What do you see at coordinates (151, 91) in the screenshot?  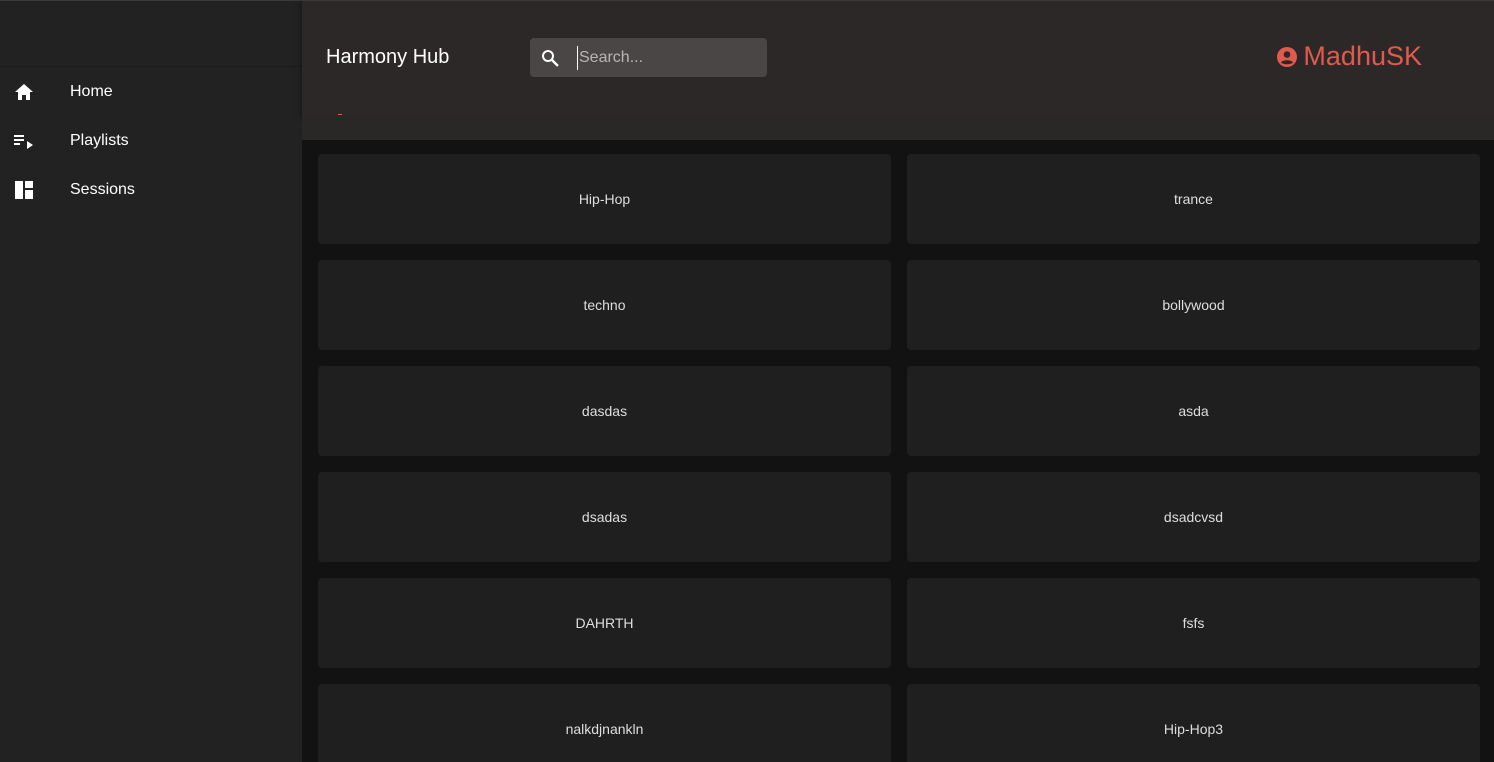 I see `sidebar-item-home: Home` at bounding box center [151, 91].